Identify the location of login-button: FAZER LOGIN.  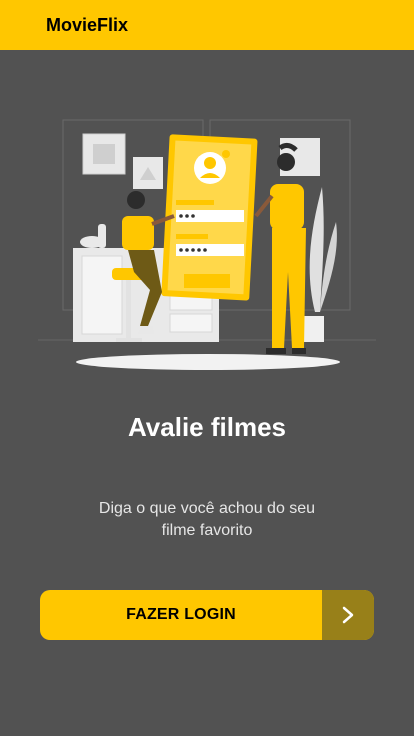
(207, 615).